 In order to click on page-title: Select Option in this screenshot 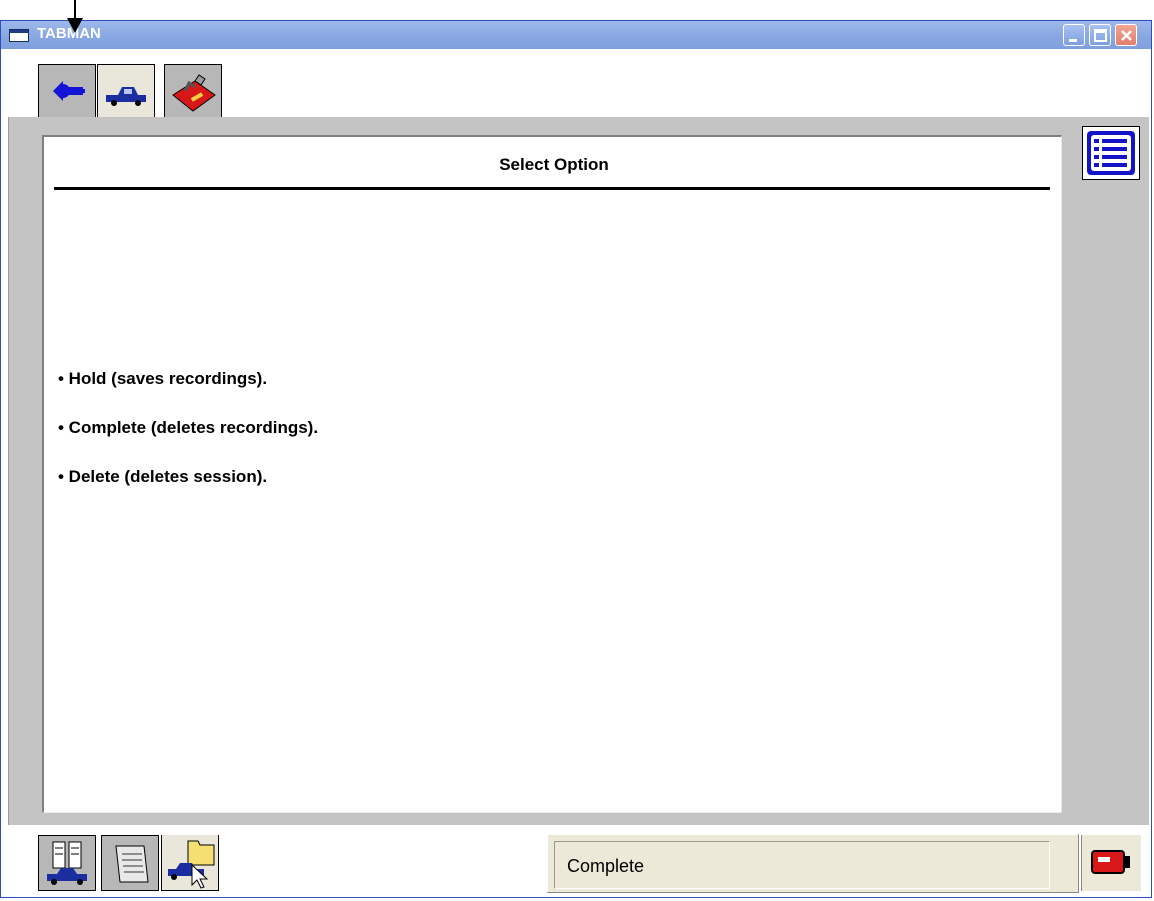, I will do `click(554, 164)`.